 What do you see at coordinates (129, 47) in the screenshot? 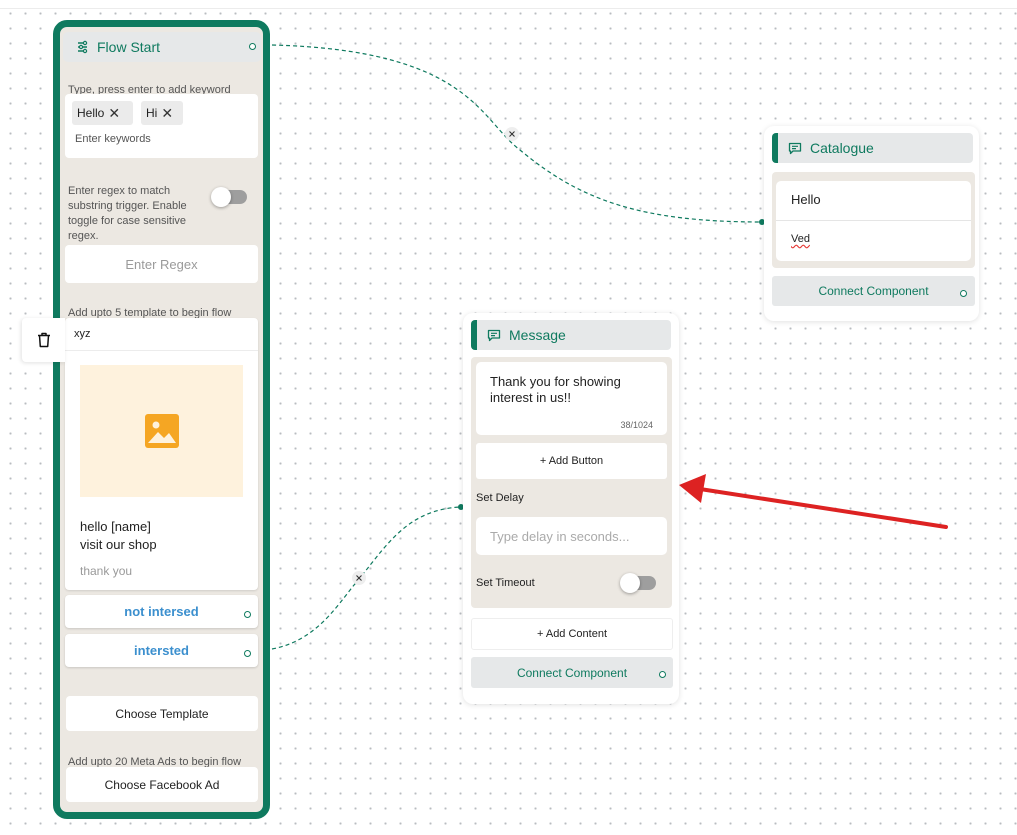
I see `flow-start-title: Flow Start` at bounding box center [129, 47].